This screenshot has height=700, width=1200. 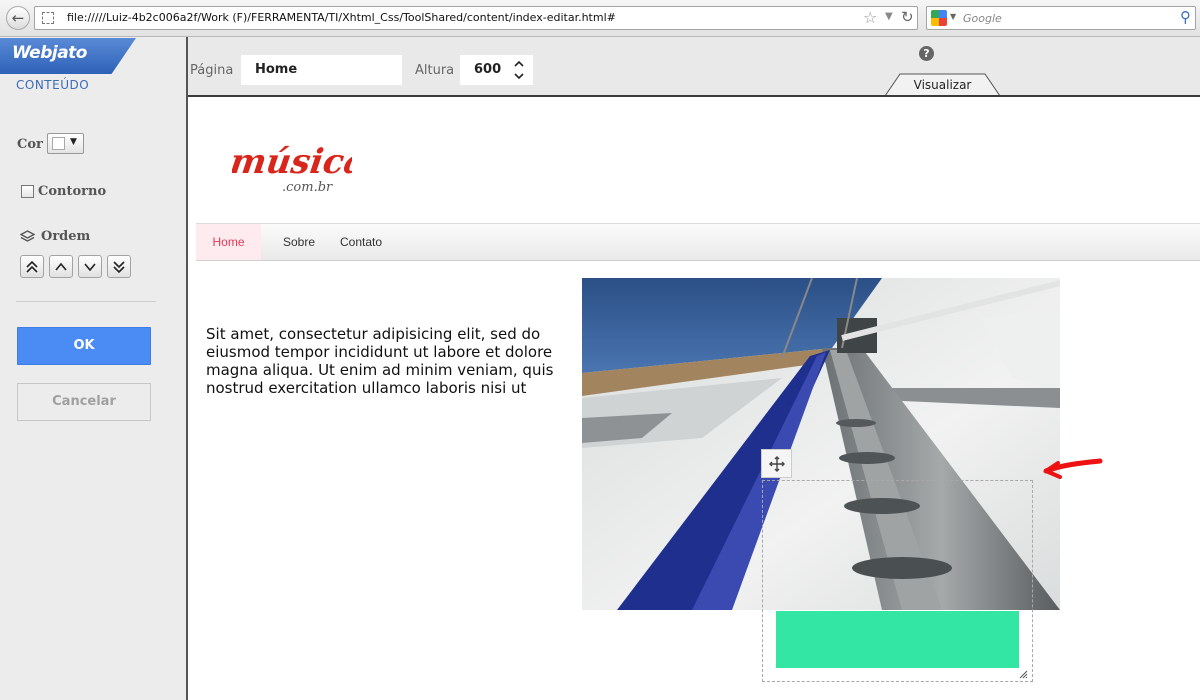 I want to click on site-nav: Home Sobre Contato, so click(x=698, y=242).